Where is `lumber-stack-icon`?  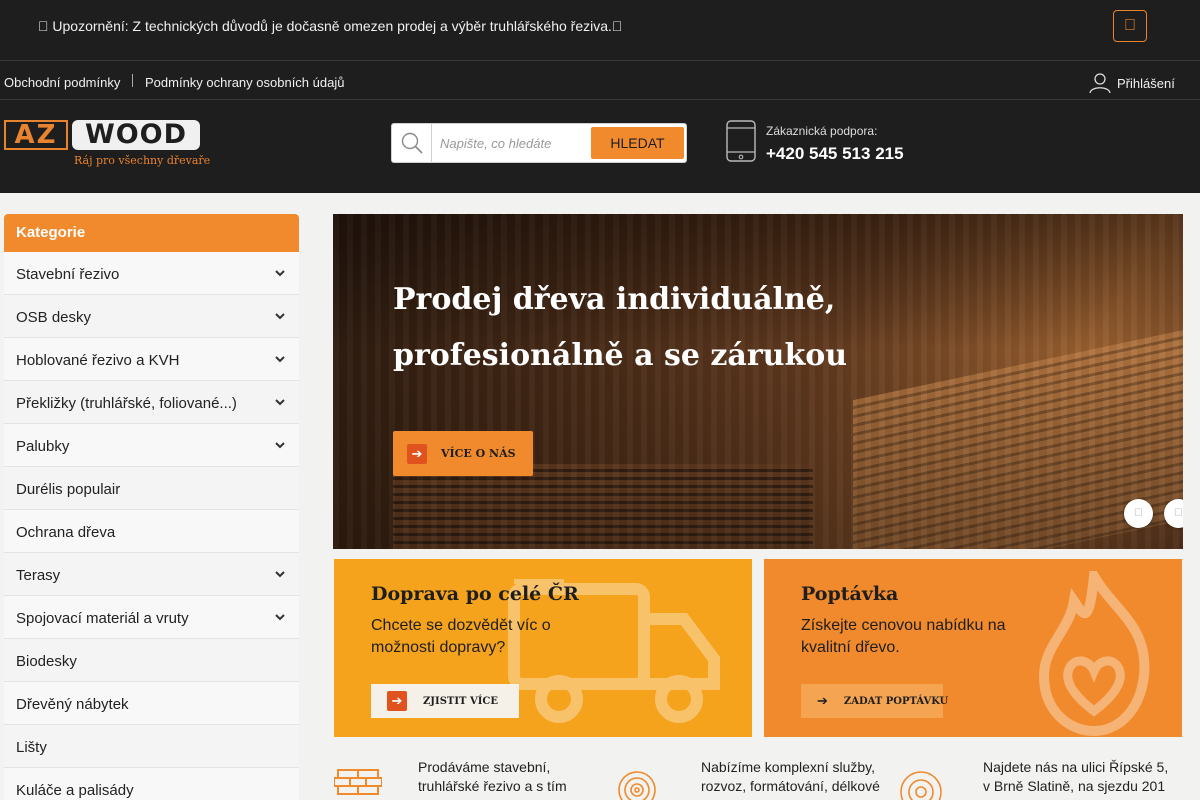 lumber-stack-icon is located at coordinates (358, 782).